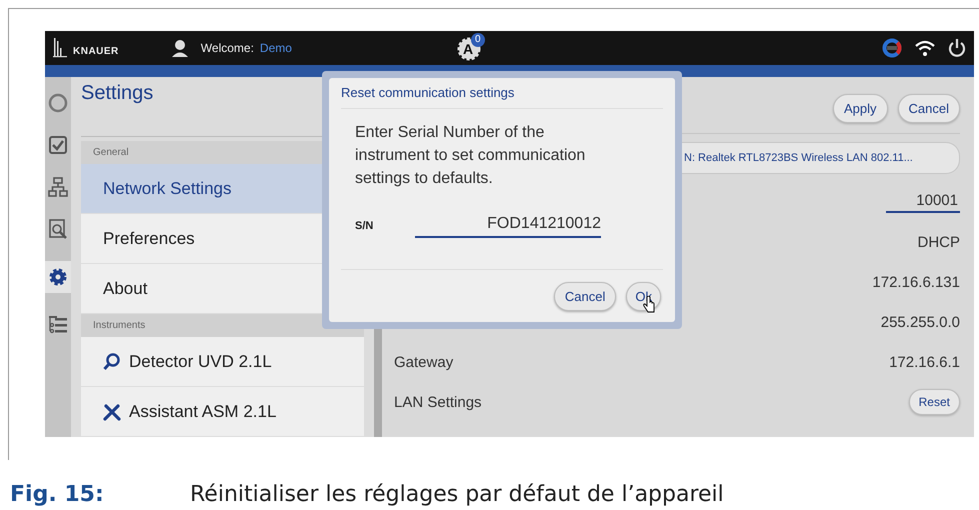 Image resolution: width=979 pixels, height=510 pixels. Describe the element at coordinates (58, 277) in the screenshot. I see `gear-icon` at that location.